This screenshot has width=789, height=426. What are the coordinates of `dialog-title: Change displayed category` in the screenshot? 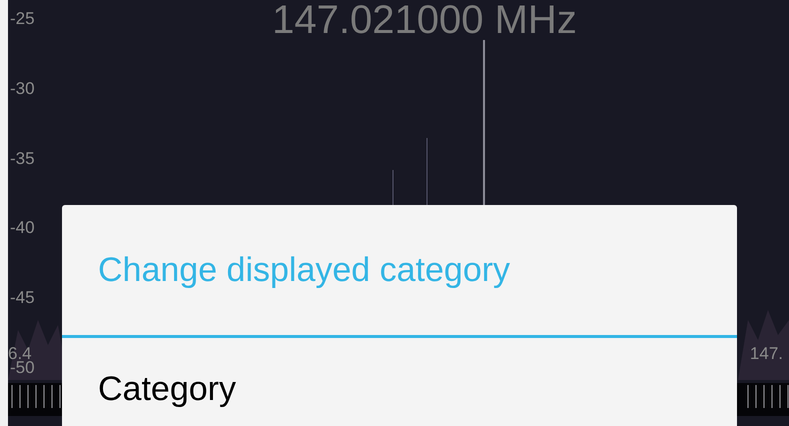 It's located at (304, 270).